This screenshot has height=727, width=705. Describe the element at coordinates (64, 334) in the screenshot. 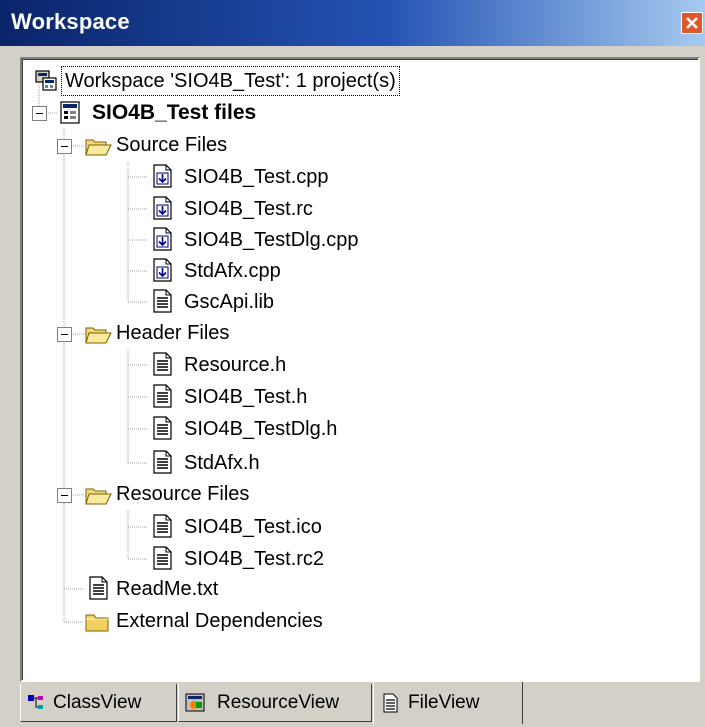

I see `expander-header-files` at that location.